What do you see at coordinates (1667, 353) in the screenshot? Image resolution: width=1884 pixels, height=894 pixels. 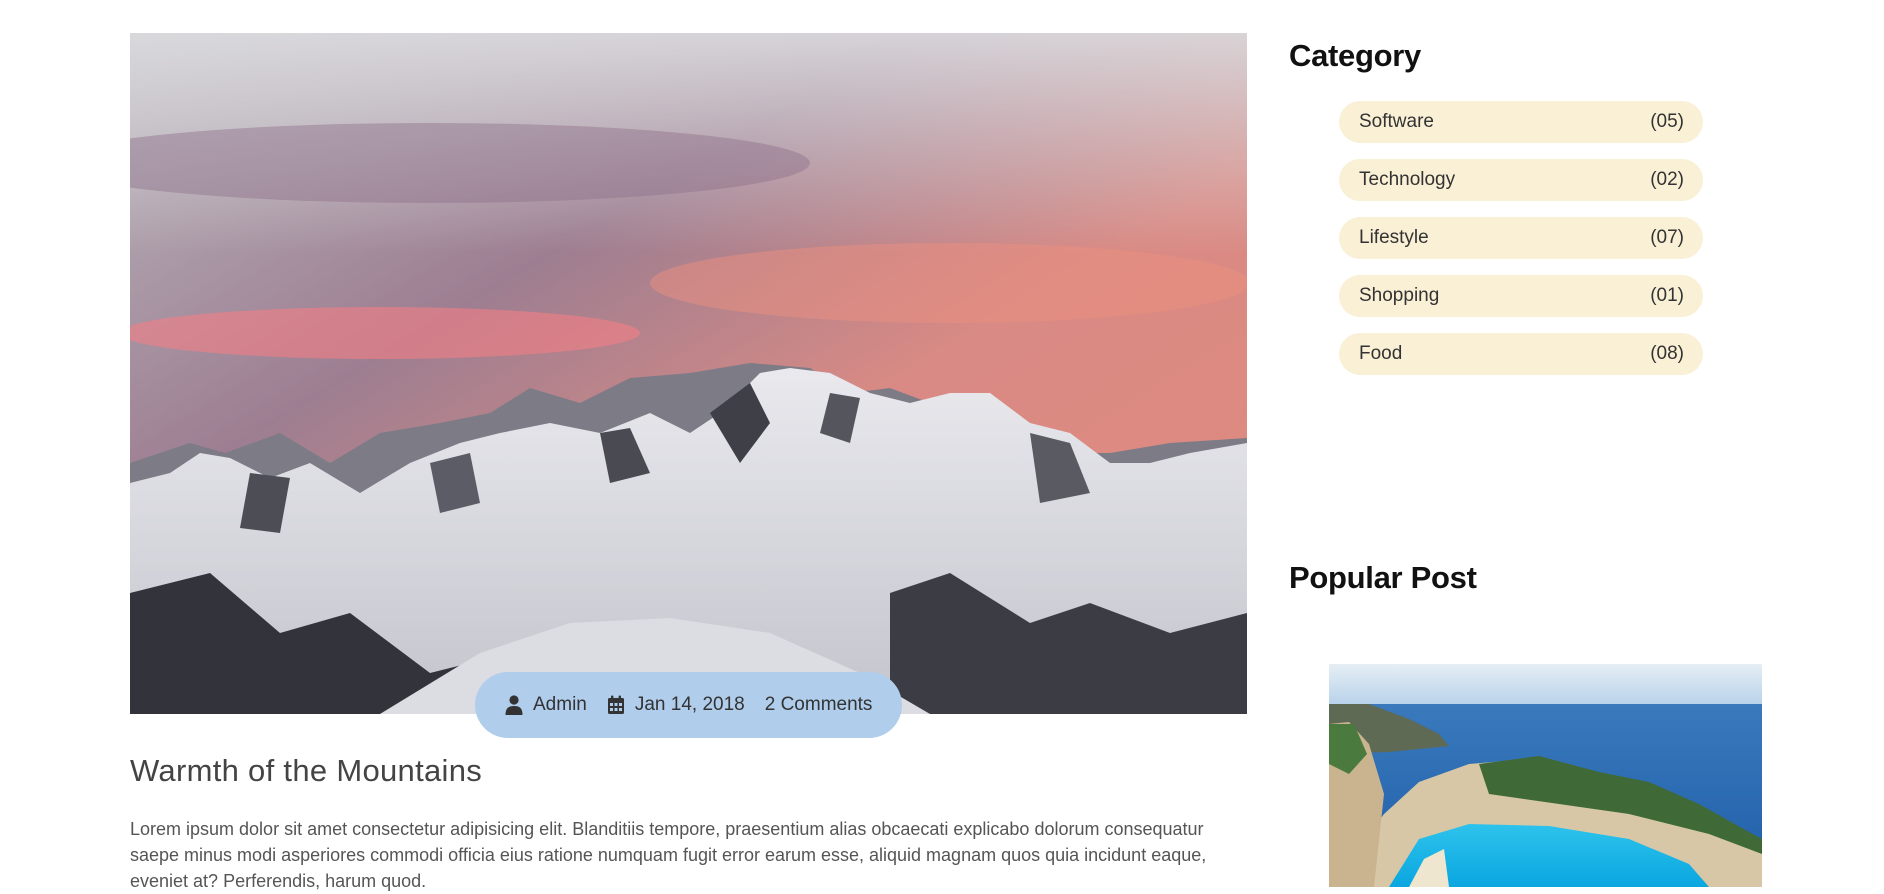 I see `category-count: (08)` at bounding box center [1667, 353].